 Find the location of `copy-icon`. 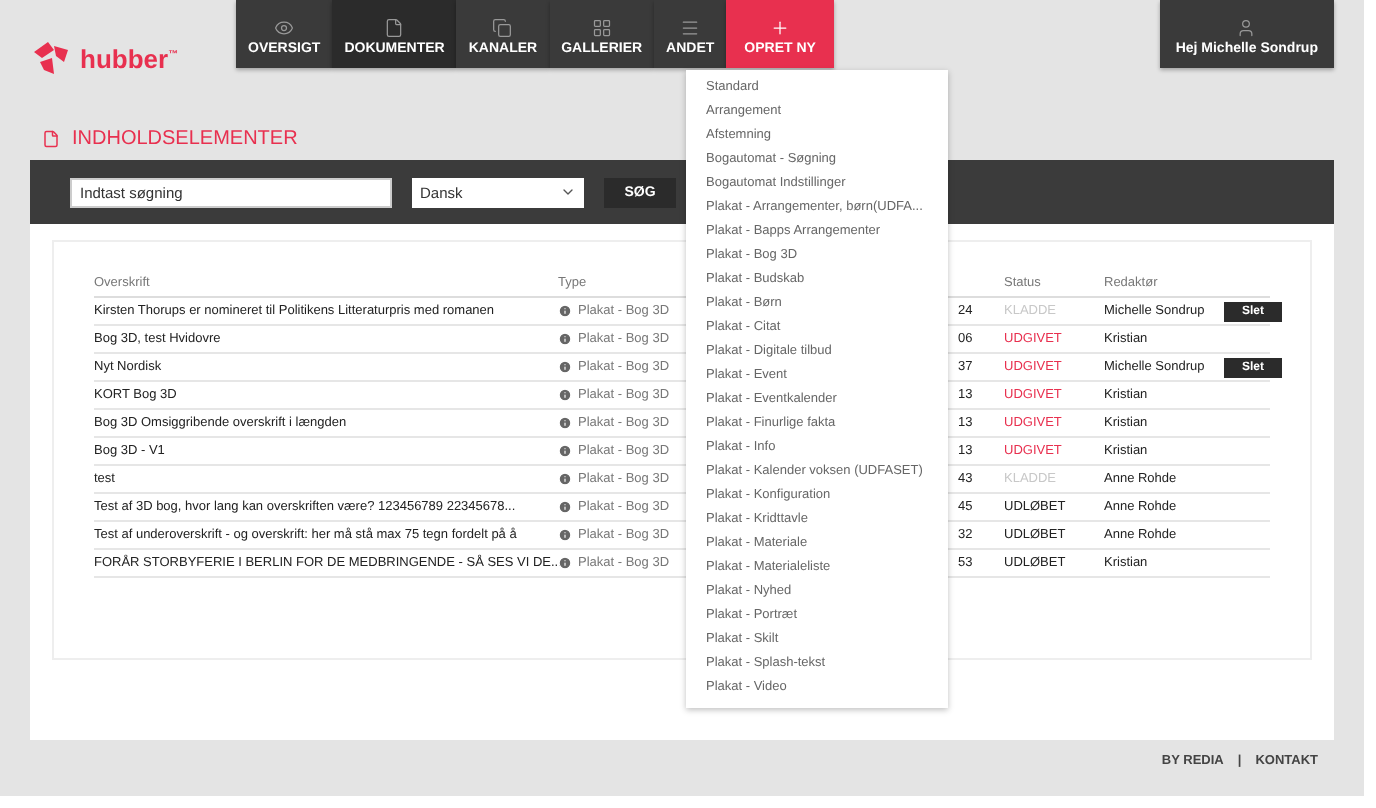

copy-icon is located at coordinates (502, 28).